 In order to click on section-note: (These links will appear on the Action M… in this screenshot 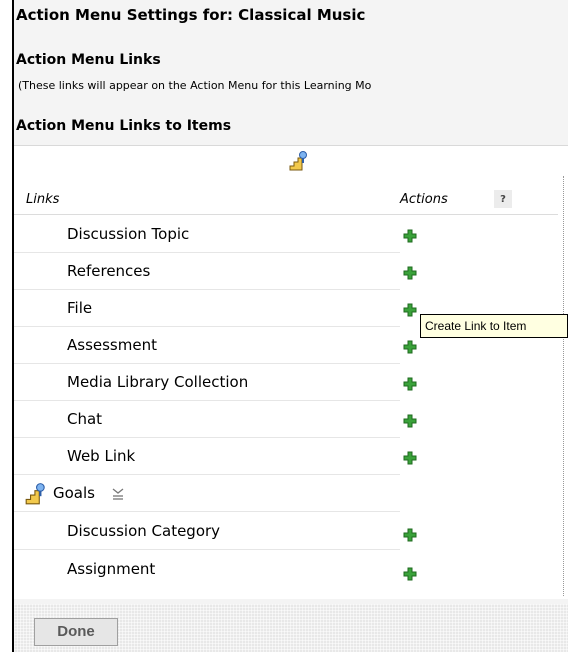, I will do `click(195, 85)`.